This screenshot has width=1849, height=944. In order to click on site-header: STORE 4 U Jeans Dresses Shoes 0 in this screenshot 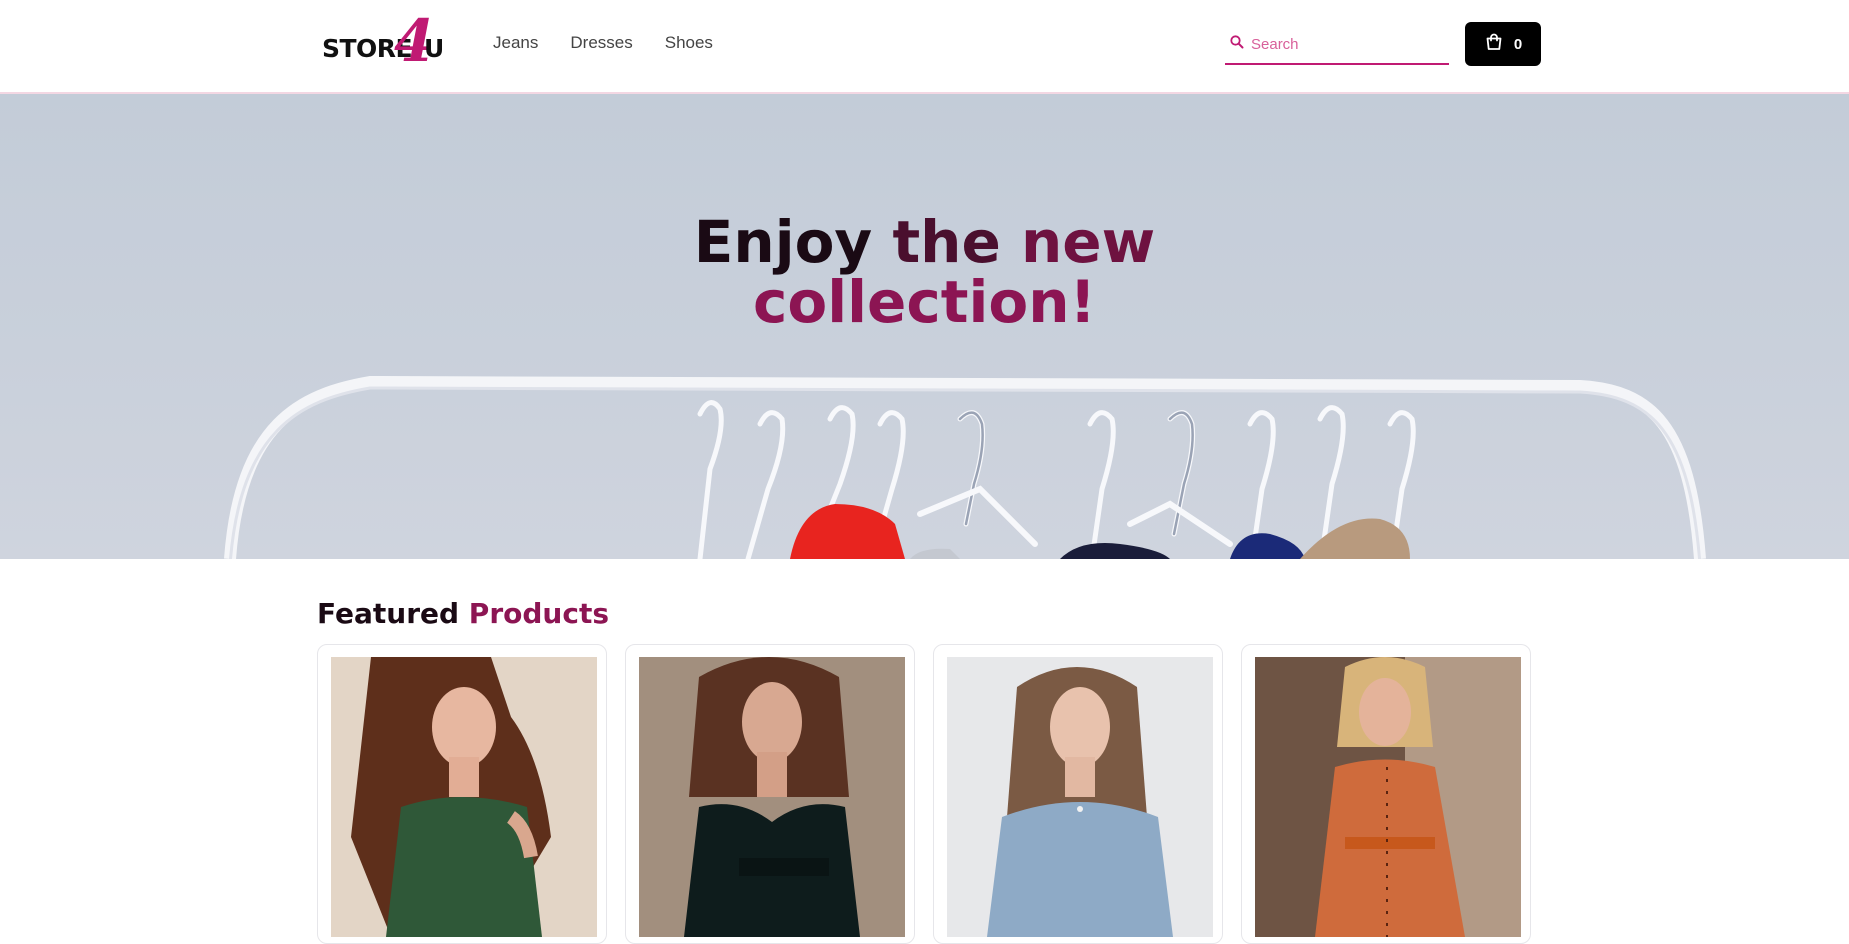, I will do `click(924, 47)`.